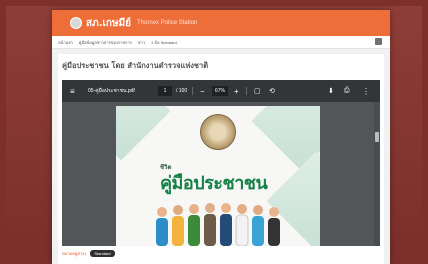 The width and height of the screenshot is (428, 264). What do you see at coordinates (218, 224) in the screenshot?
I see `people-illustration` at bounding box center [218, 224].